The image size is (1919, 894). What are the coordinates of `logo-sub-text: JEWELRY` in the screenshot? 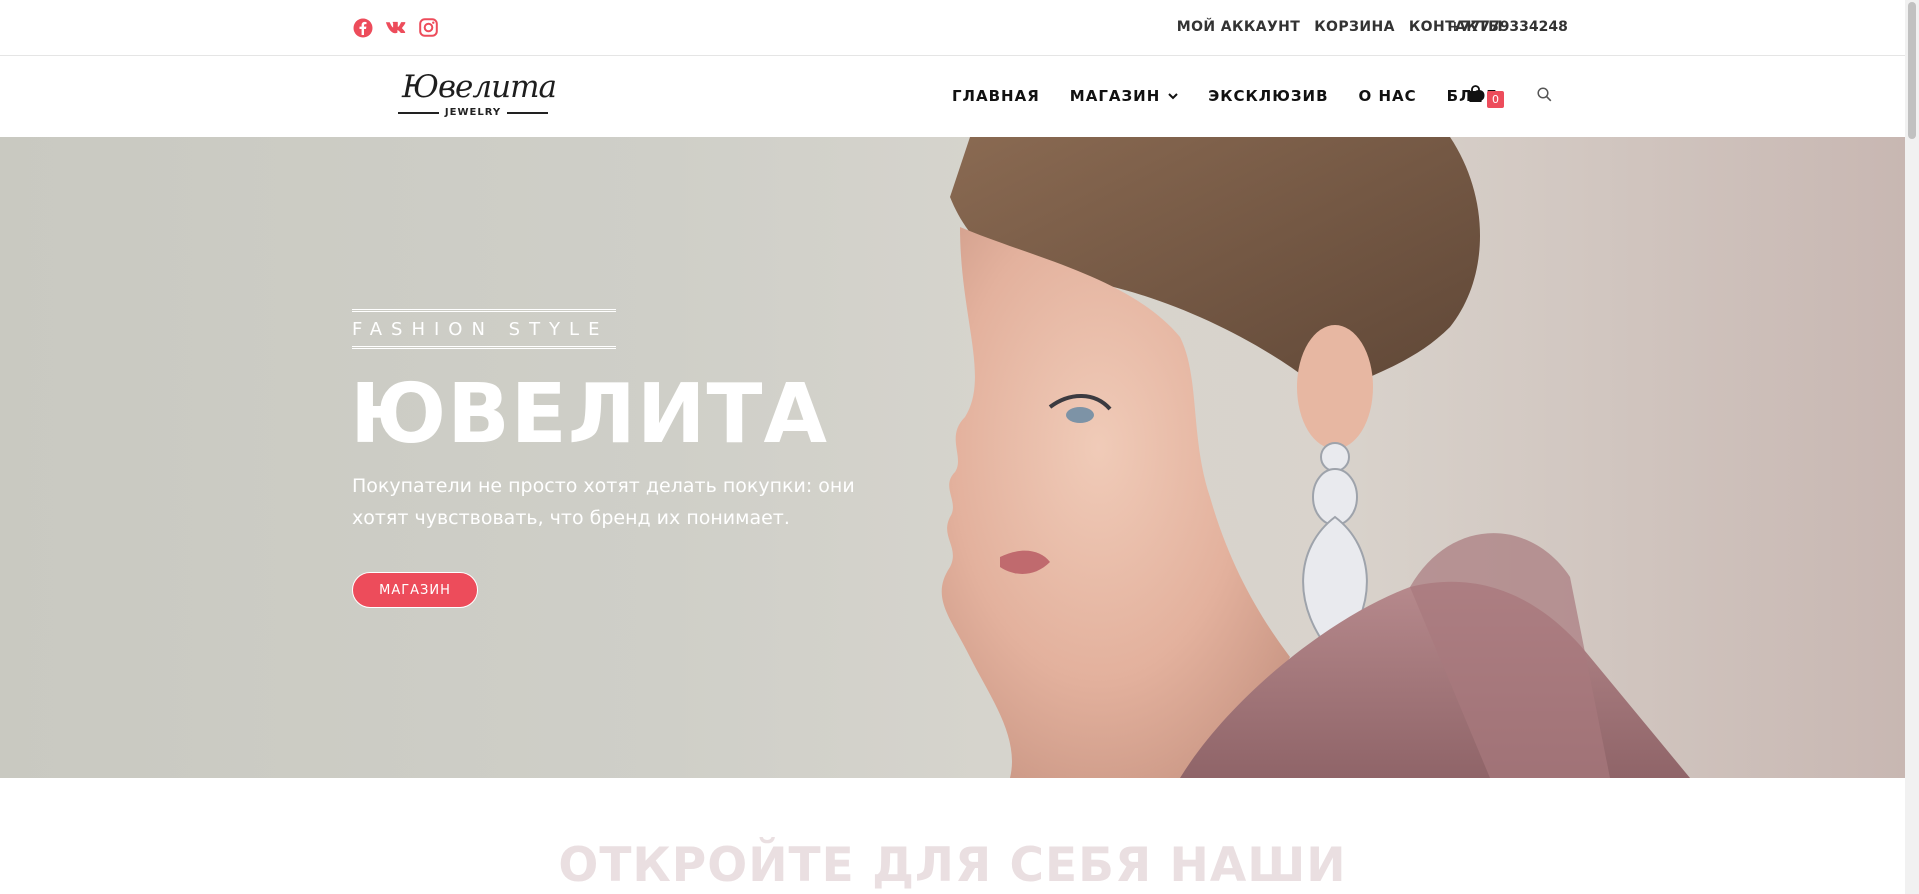 It's located at (473, 112).